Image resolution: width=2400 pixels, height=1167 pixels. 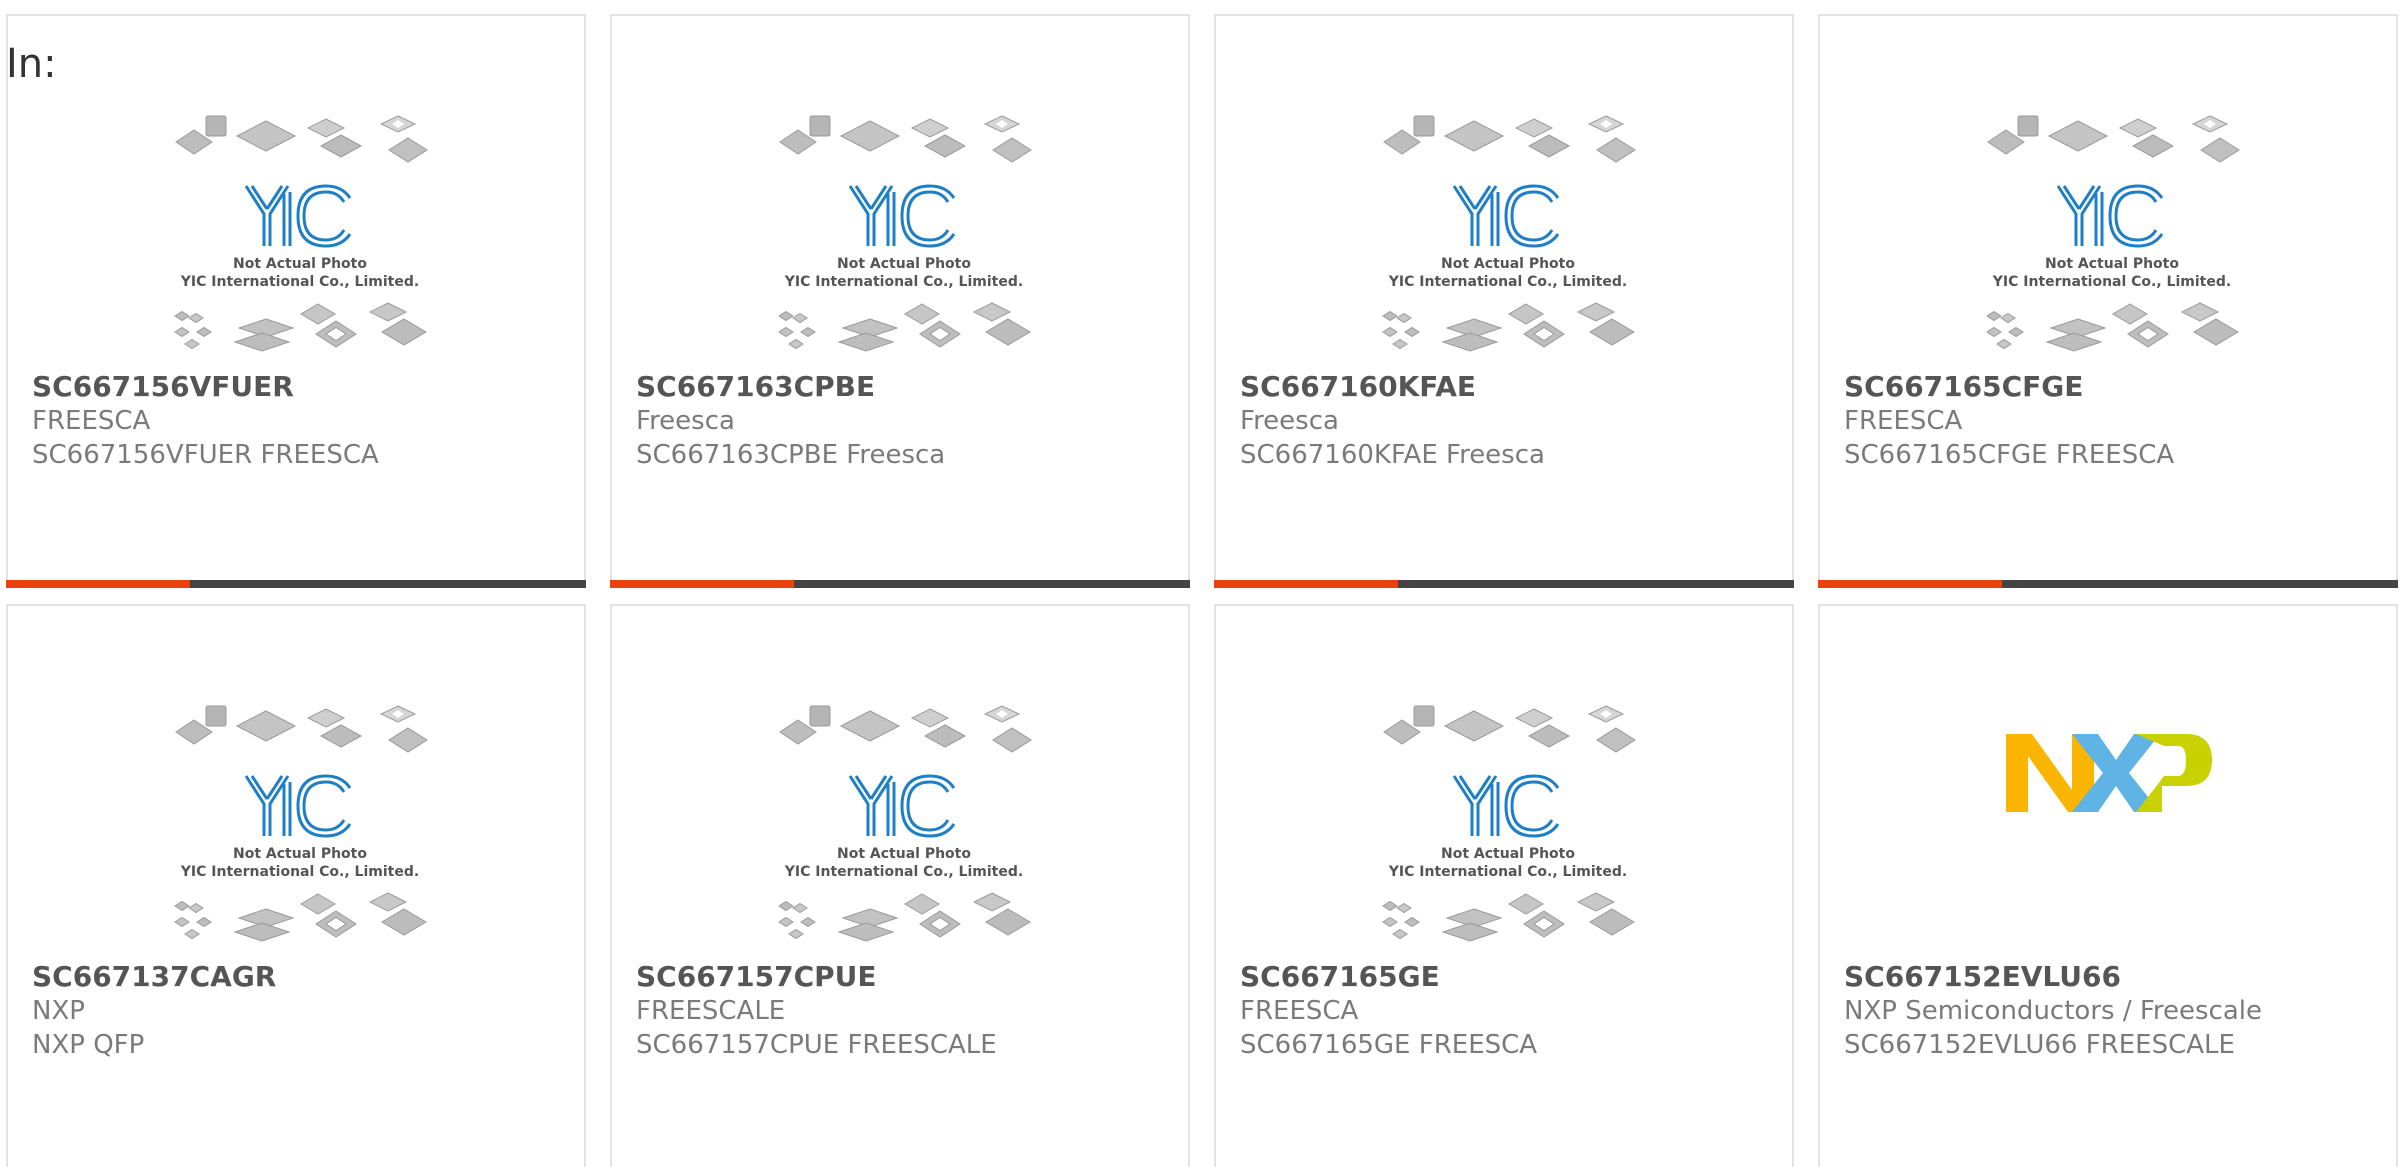 What do you see at coordinates (816, 1045) in the screenshot?
I see `description: SC667157CPUE FREESCALE` at bounding box center [816, 1045].